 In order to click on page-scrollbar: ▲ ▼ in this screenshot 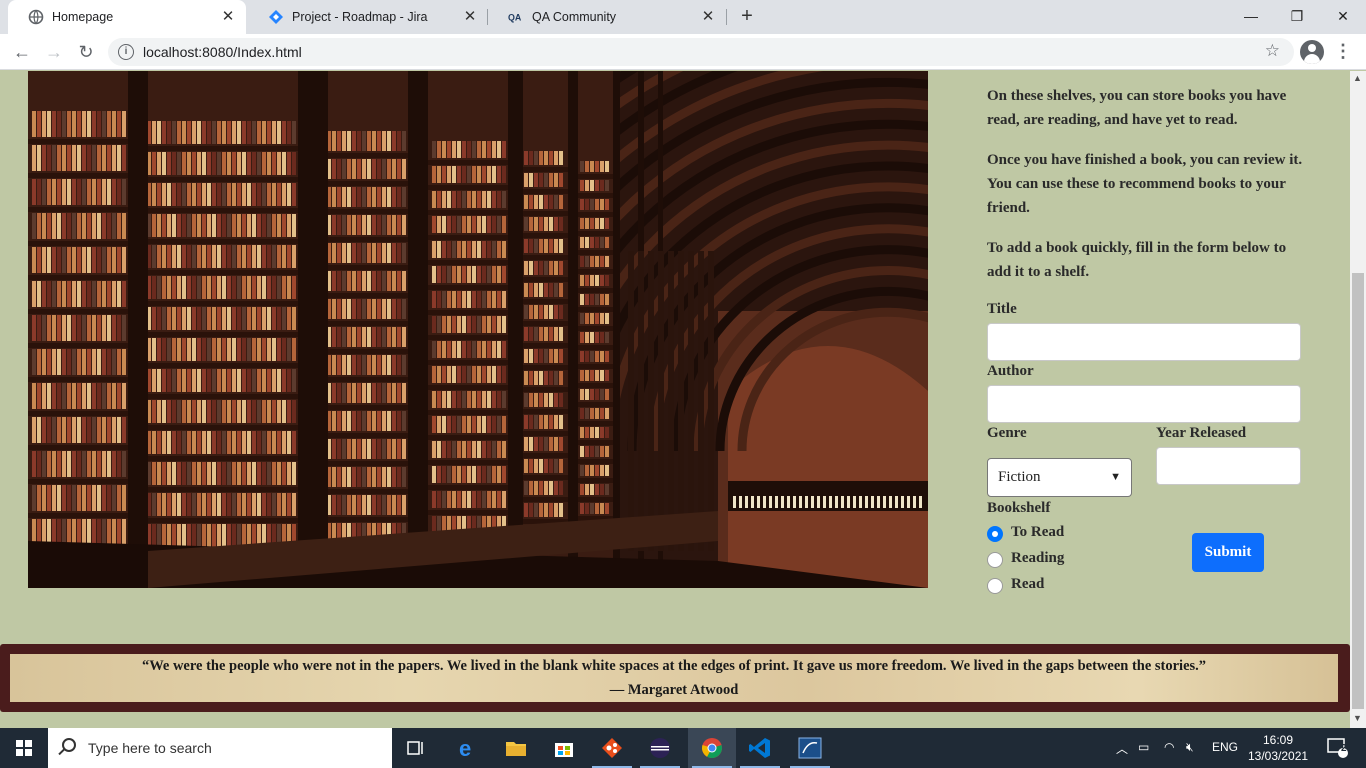, I will do `click(1358, 399)`.